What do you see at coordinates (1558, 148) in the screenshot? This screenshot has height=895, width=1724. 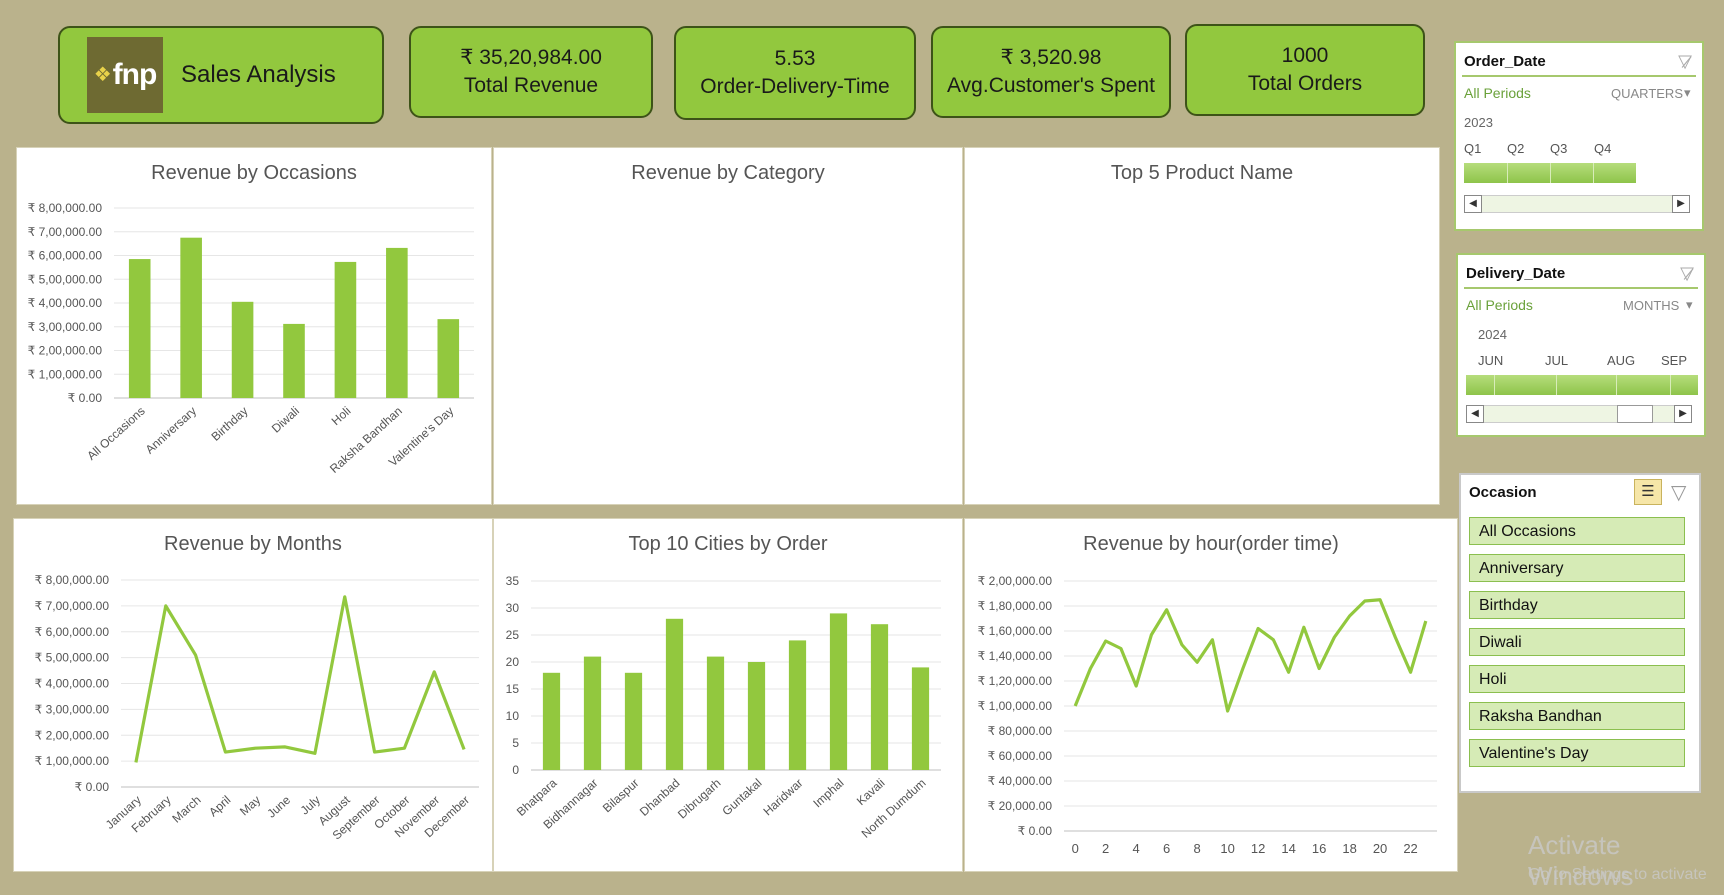 I see `timeline-tick: Q3` at bounding box center [1558, 148].